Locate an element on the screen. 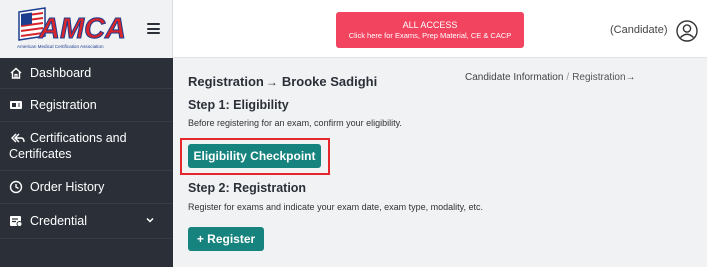 This screenshot has height=267, width=707. chevron-down-icon is located at coordinates (150, 220).